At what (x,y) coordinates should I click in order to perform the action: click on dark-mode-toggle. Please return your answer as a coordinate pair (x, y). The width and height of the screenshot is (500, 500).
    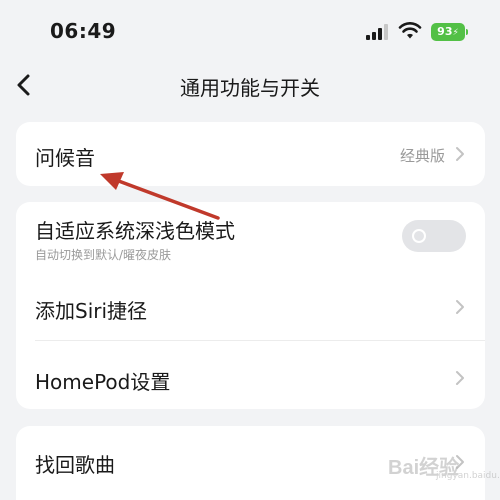
    Looking at the image, I should click on (434, 236).